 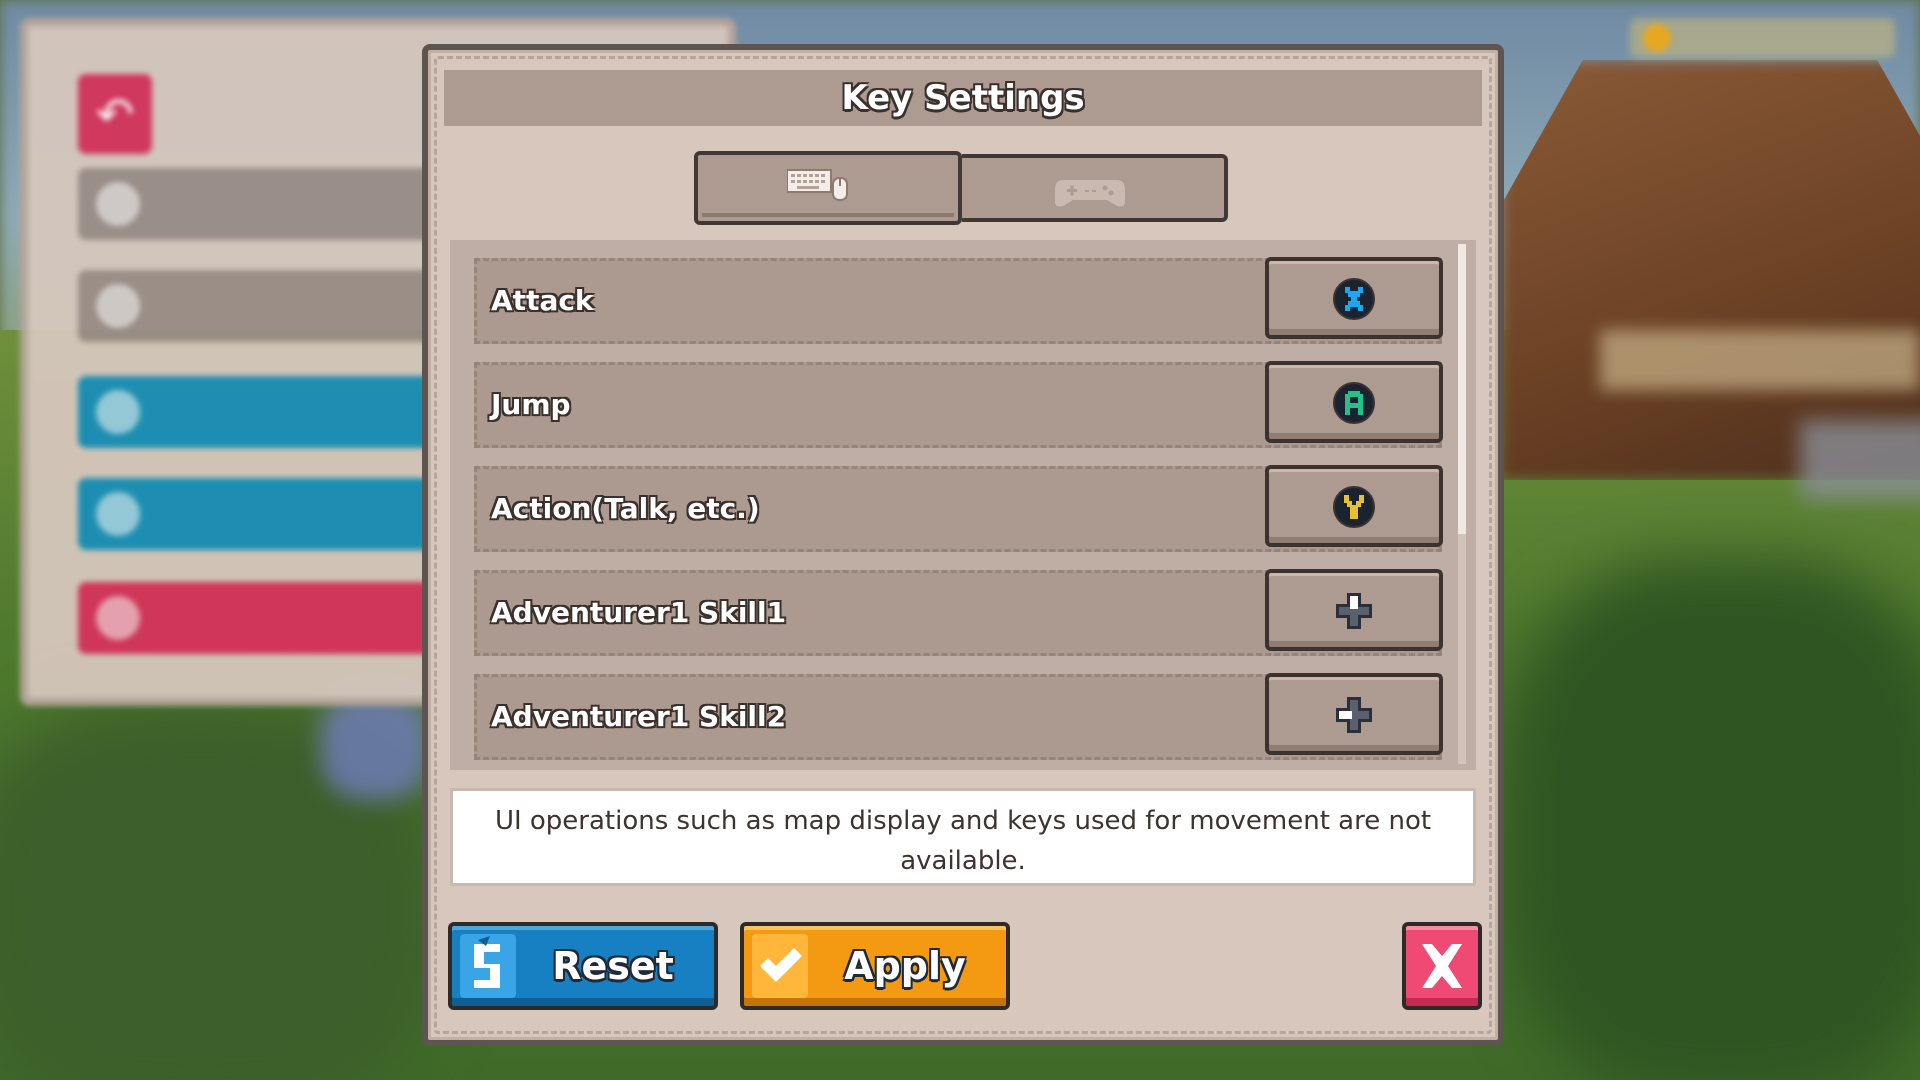 What do you see at coordinates (817, 185) in the screenshot?
I see `keyboard-mouse-icon` at bounding box center [817, 185].